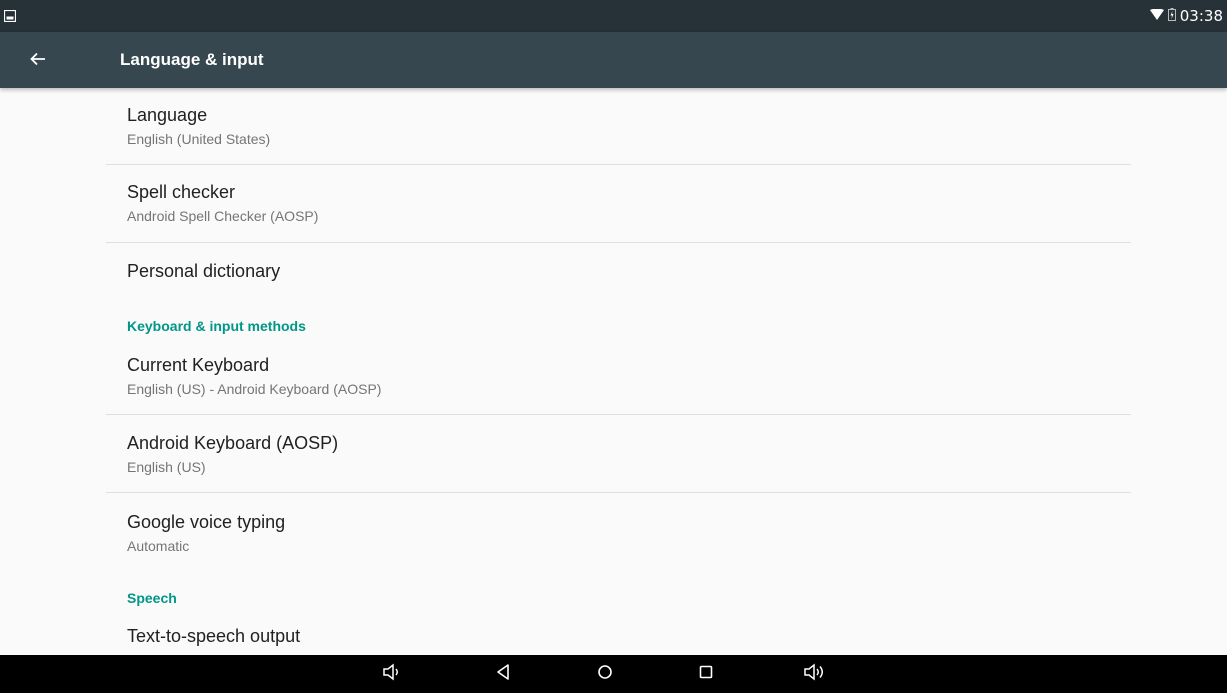 The image size is (1227, 693). I want to click on pref-text-to-speech: Text-to-speech output, so click(618, 632).